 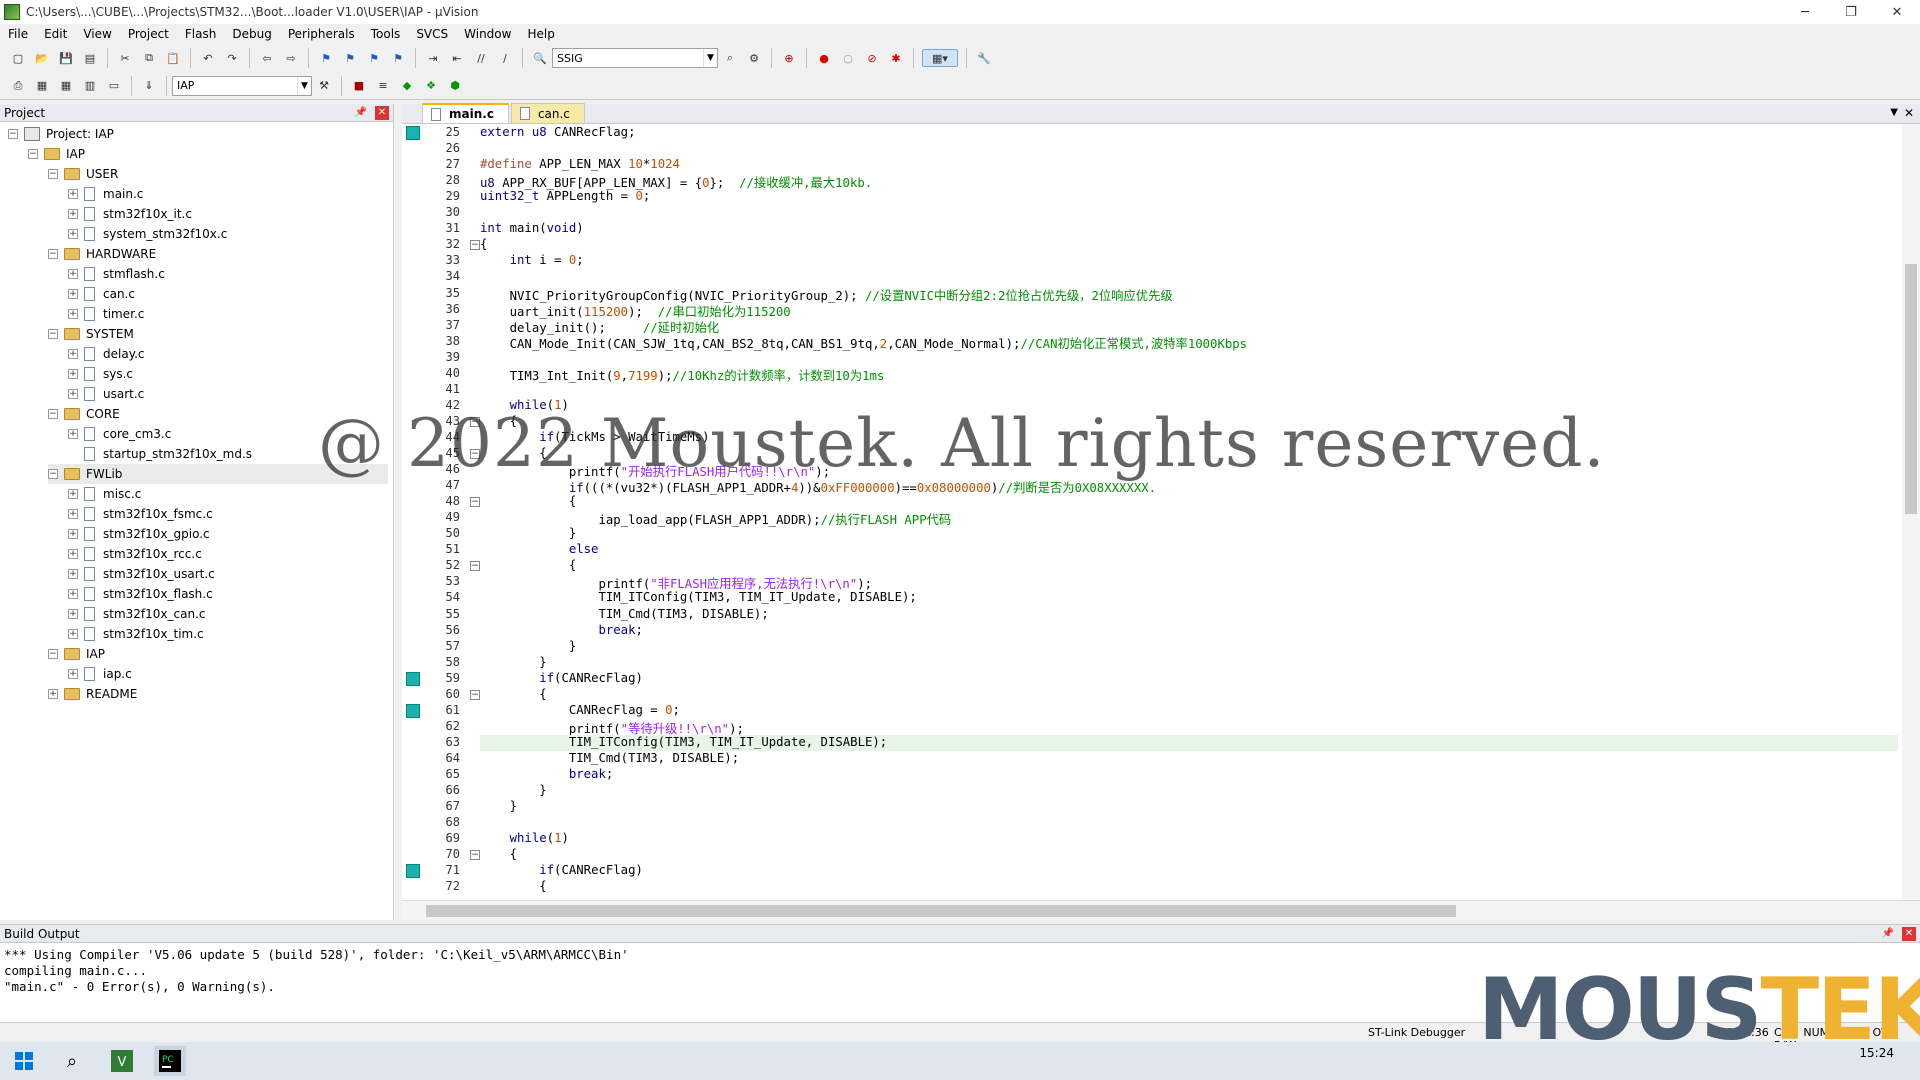 What do you see at coordinates (532, 228) in the screenshot?
I see `code-line: int main(void)` at bounding box center [532, 228].